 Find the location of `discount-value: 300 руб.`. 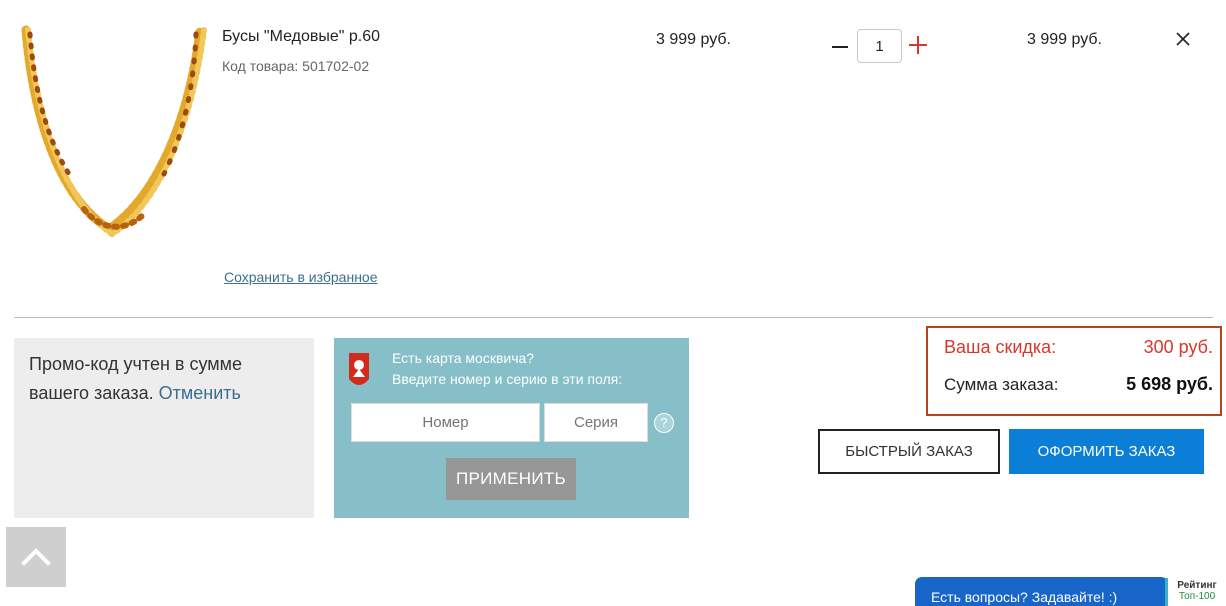

discount-value: 300 руб. is located at coordinates (1178, 347).